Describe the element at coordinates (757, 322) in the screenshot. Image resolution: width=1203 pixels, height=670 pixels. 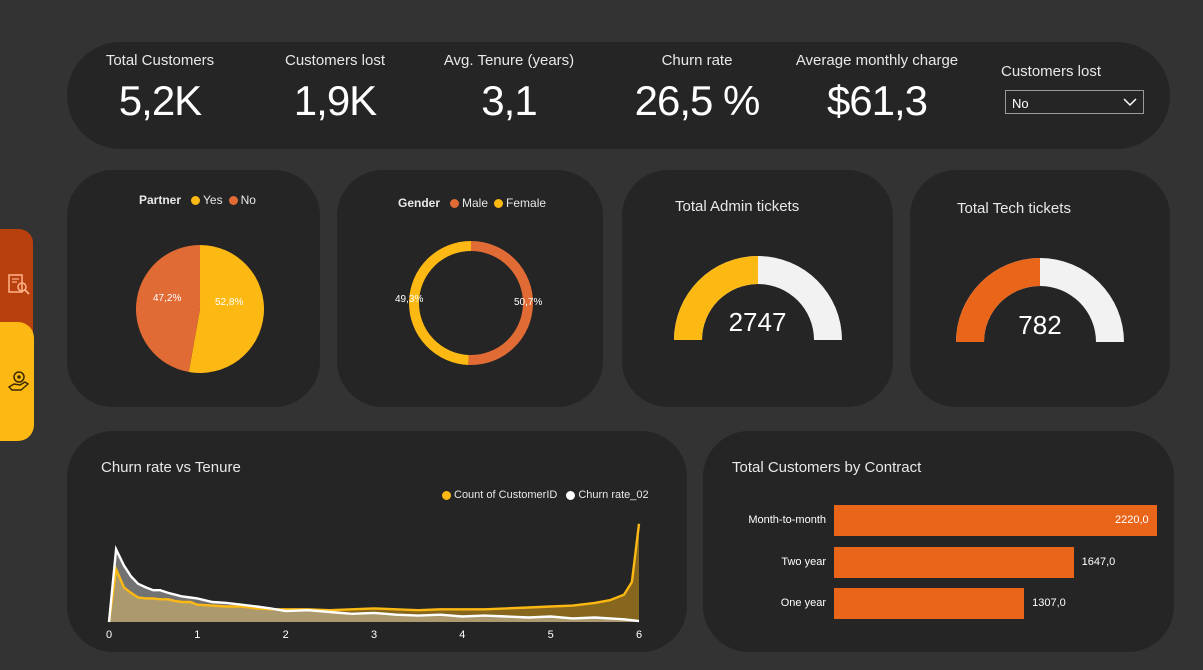
I see `gauge-value: 2747` at that location.